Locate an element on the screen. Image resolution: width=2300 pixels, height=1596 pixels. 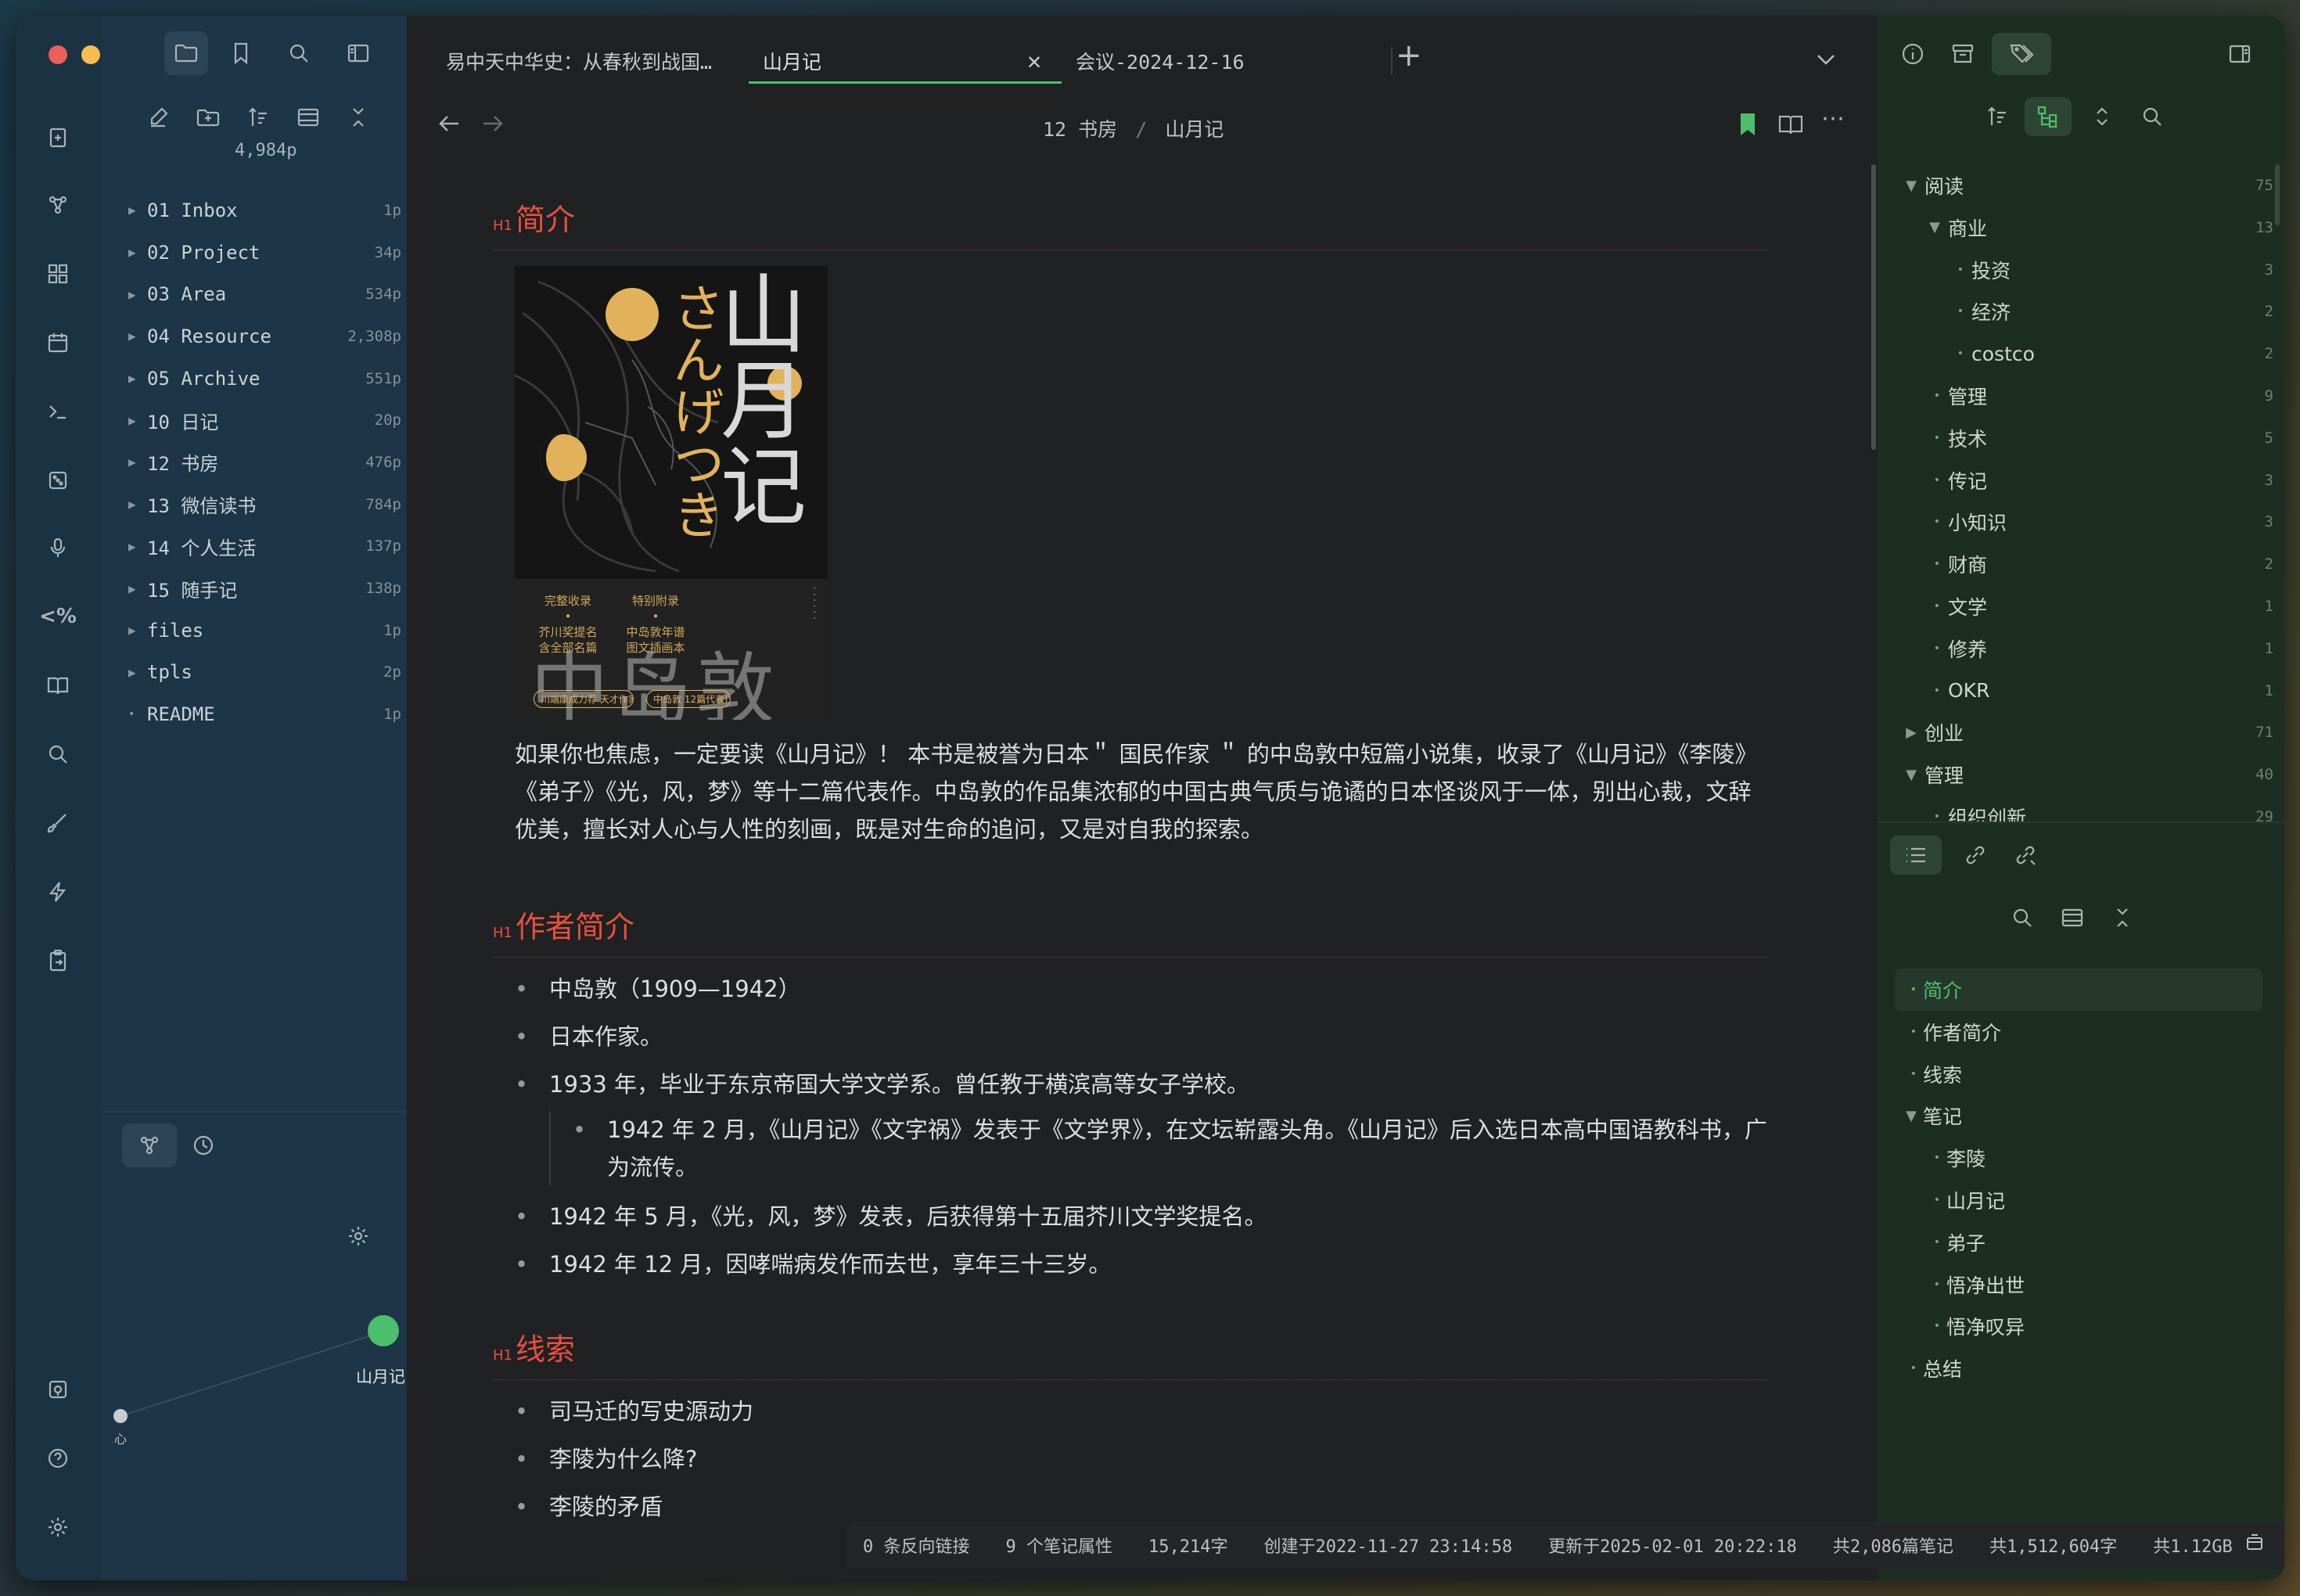
tag-tree-item: • OKR 1 is located at coordinates (2086, 691).